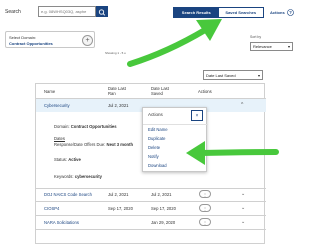 Image resolution: width=320 pixels, height=244 pixels. Describe the element at coordinates (68, 194) in the screenshot. I see `row-name: DOJ NAICS Code Search` at that location.